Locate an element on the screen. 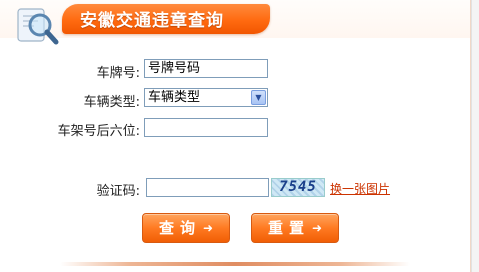 Image resolution: width=479 pixels, height=272 pixels. vehicle-type-label: 车辆类型: is located at coordinates (111, 102).